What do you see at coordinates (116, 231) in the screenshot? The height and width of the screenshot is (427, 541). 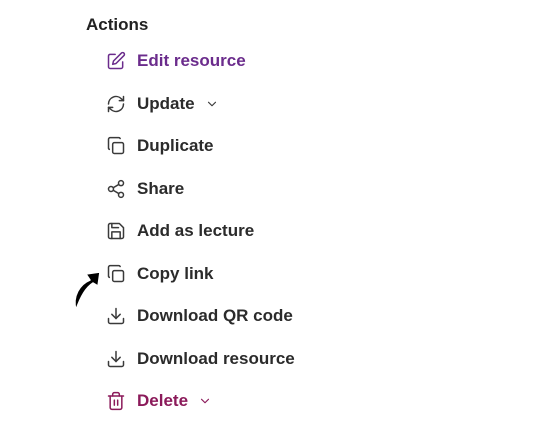 I see `save-icon` at bounding box center [116, 231].